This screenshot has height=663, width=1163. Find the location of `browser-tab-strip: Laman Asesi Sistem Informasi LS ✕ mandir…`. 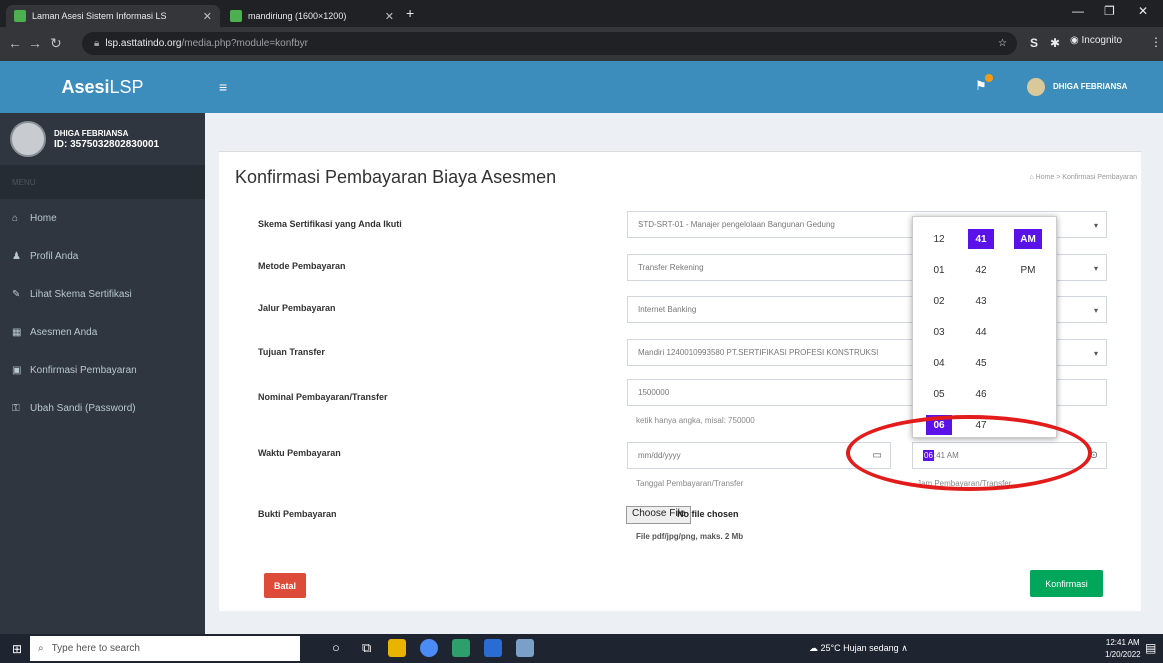

browser-tab-strip: Laman Asesi Sistem Informasi LS ✕ mandir… is located at coordinates (581, 13).